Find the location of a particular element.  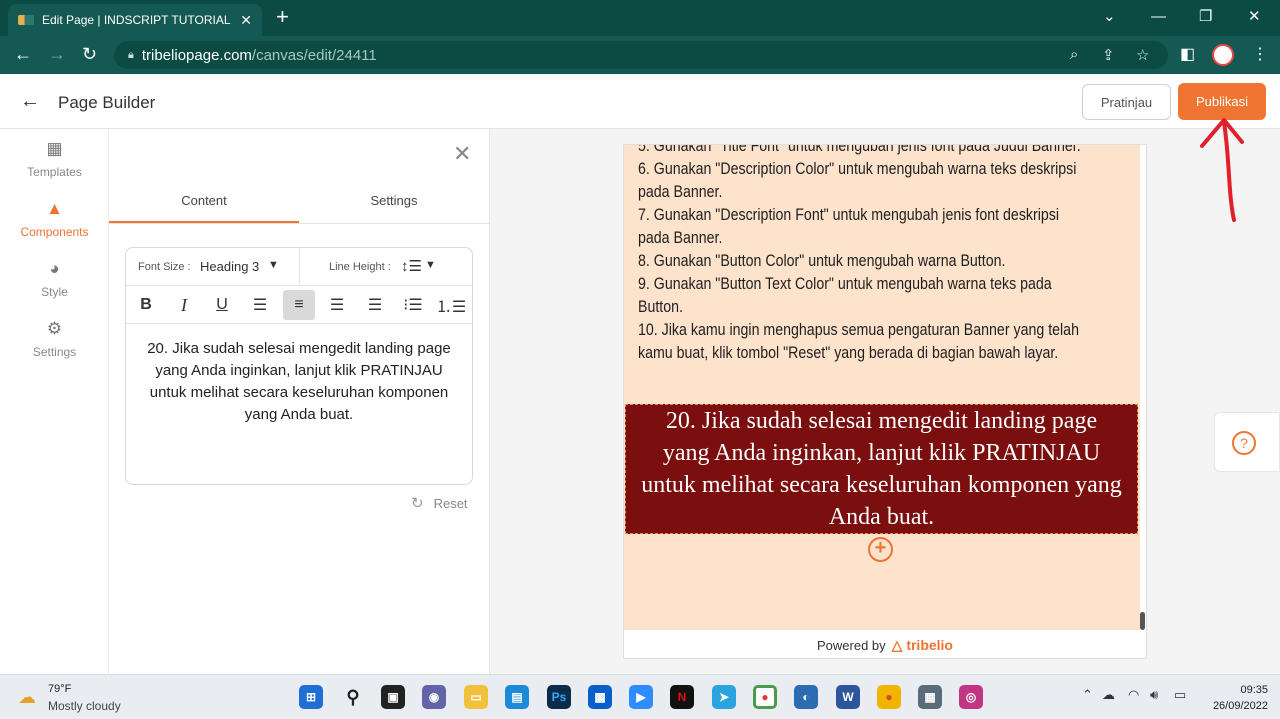

instagram-icon: ◎ is located at coordinates (971, 697).